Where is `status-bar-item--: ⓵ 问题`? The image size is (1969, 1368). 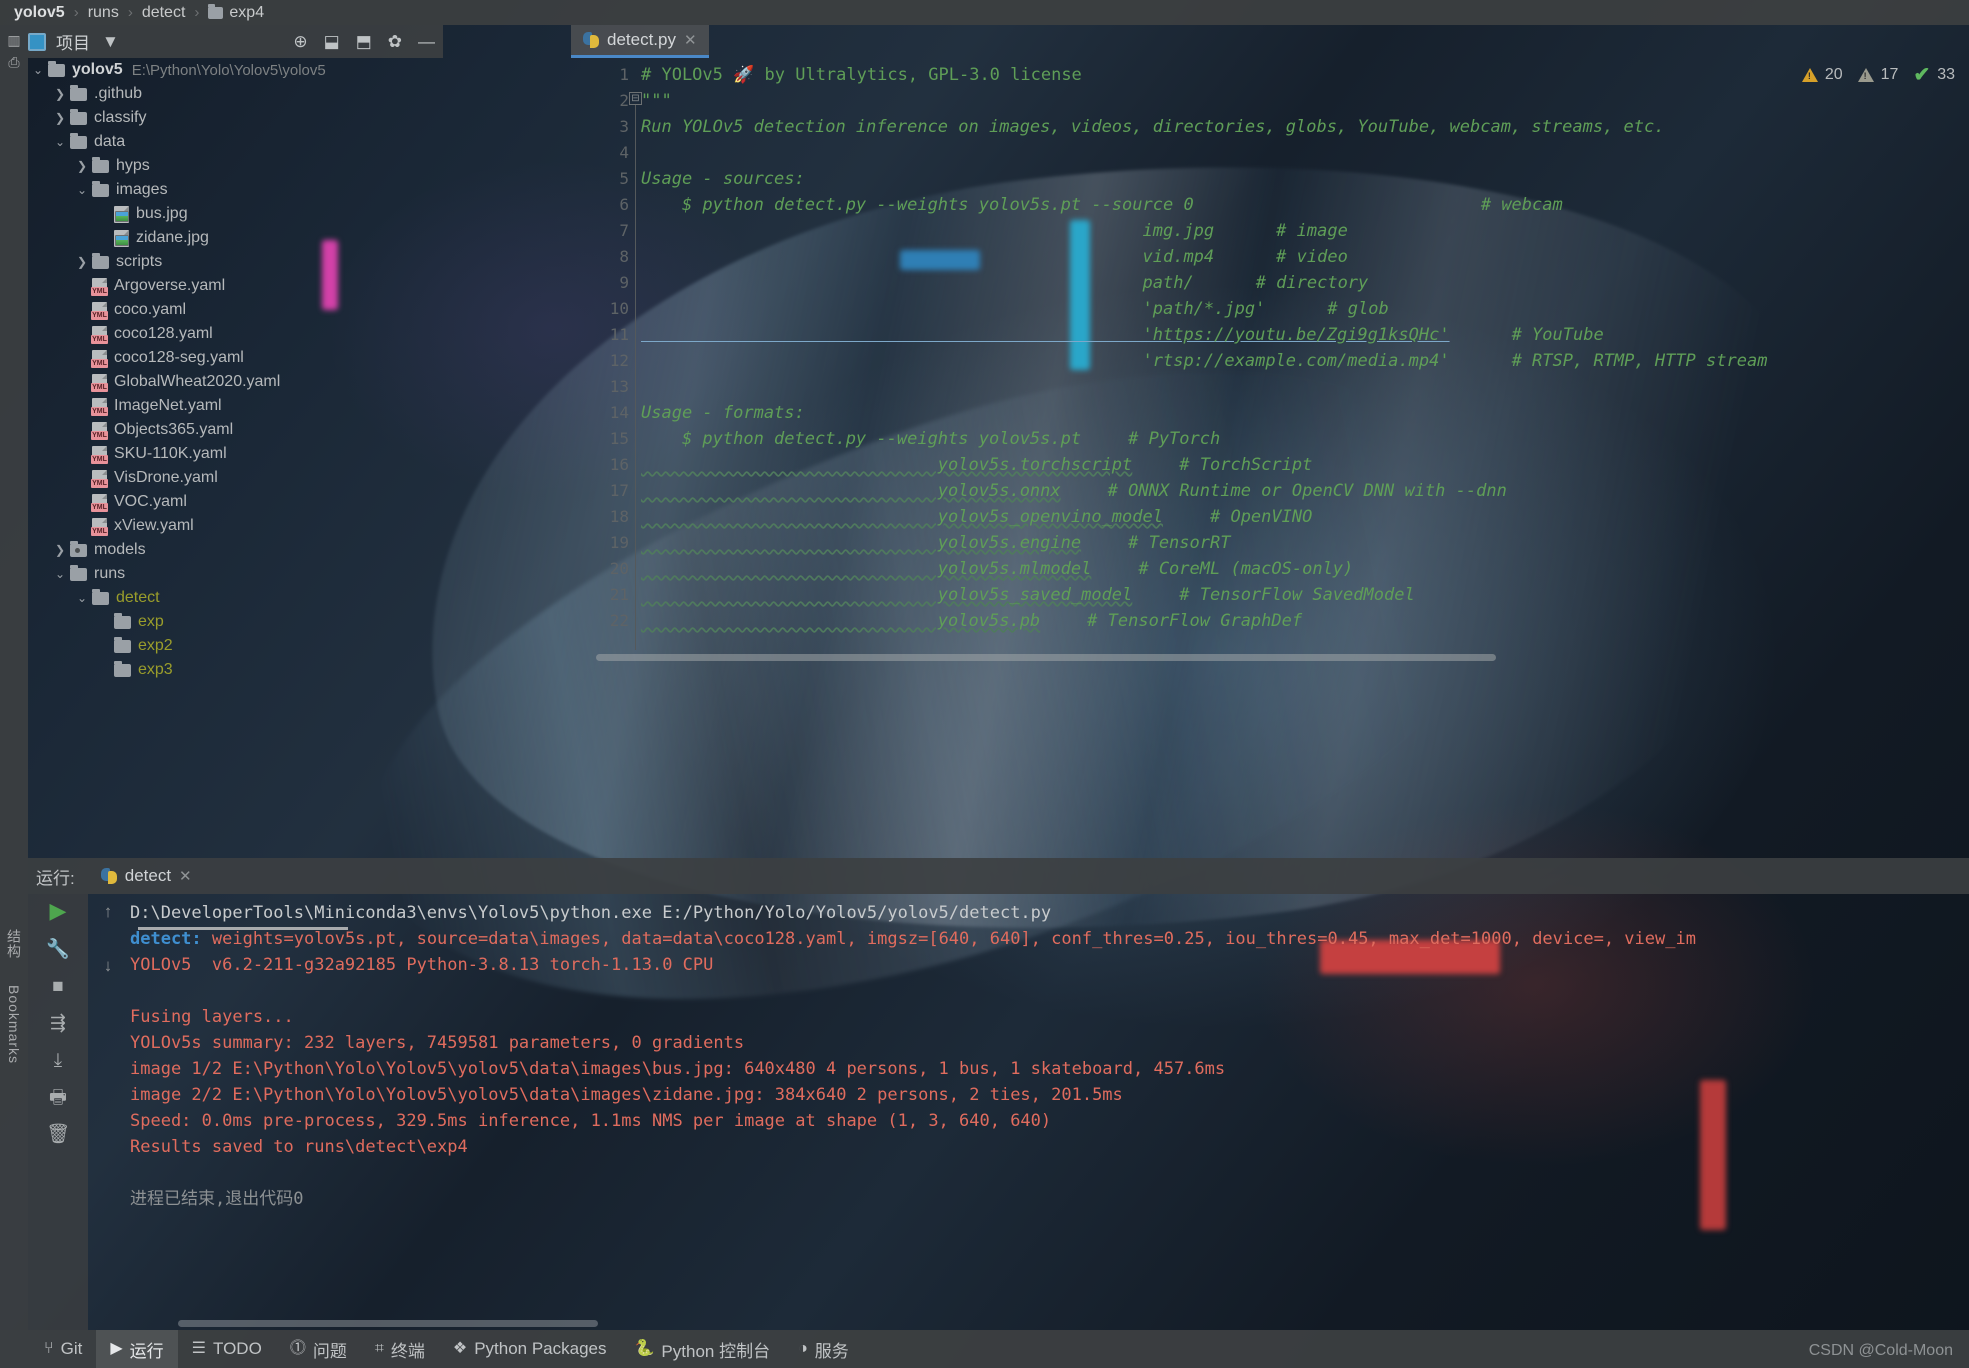 status-bar-item--: ⓵ 问题 is located at coordinates (318, 1349).